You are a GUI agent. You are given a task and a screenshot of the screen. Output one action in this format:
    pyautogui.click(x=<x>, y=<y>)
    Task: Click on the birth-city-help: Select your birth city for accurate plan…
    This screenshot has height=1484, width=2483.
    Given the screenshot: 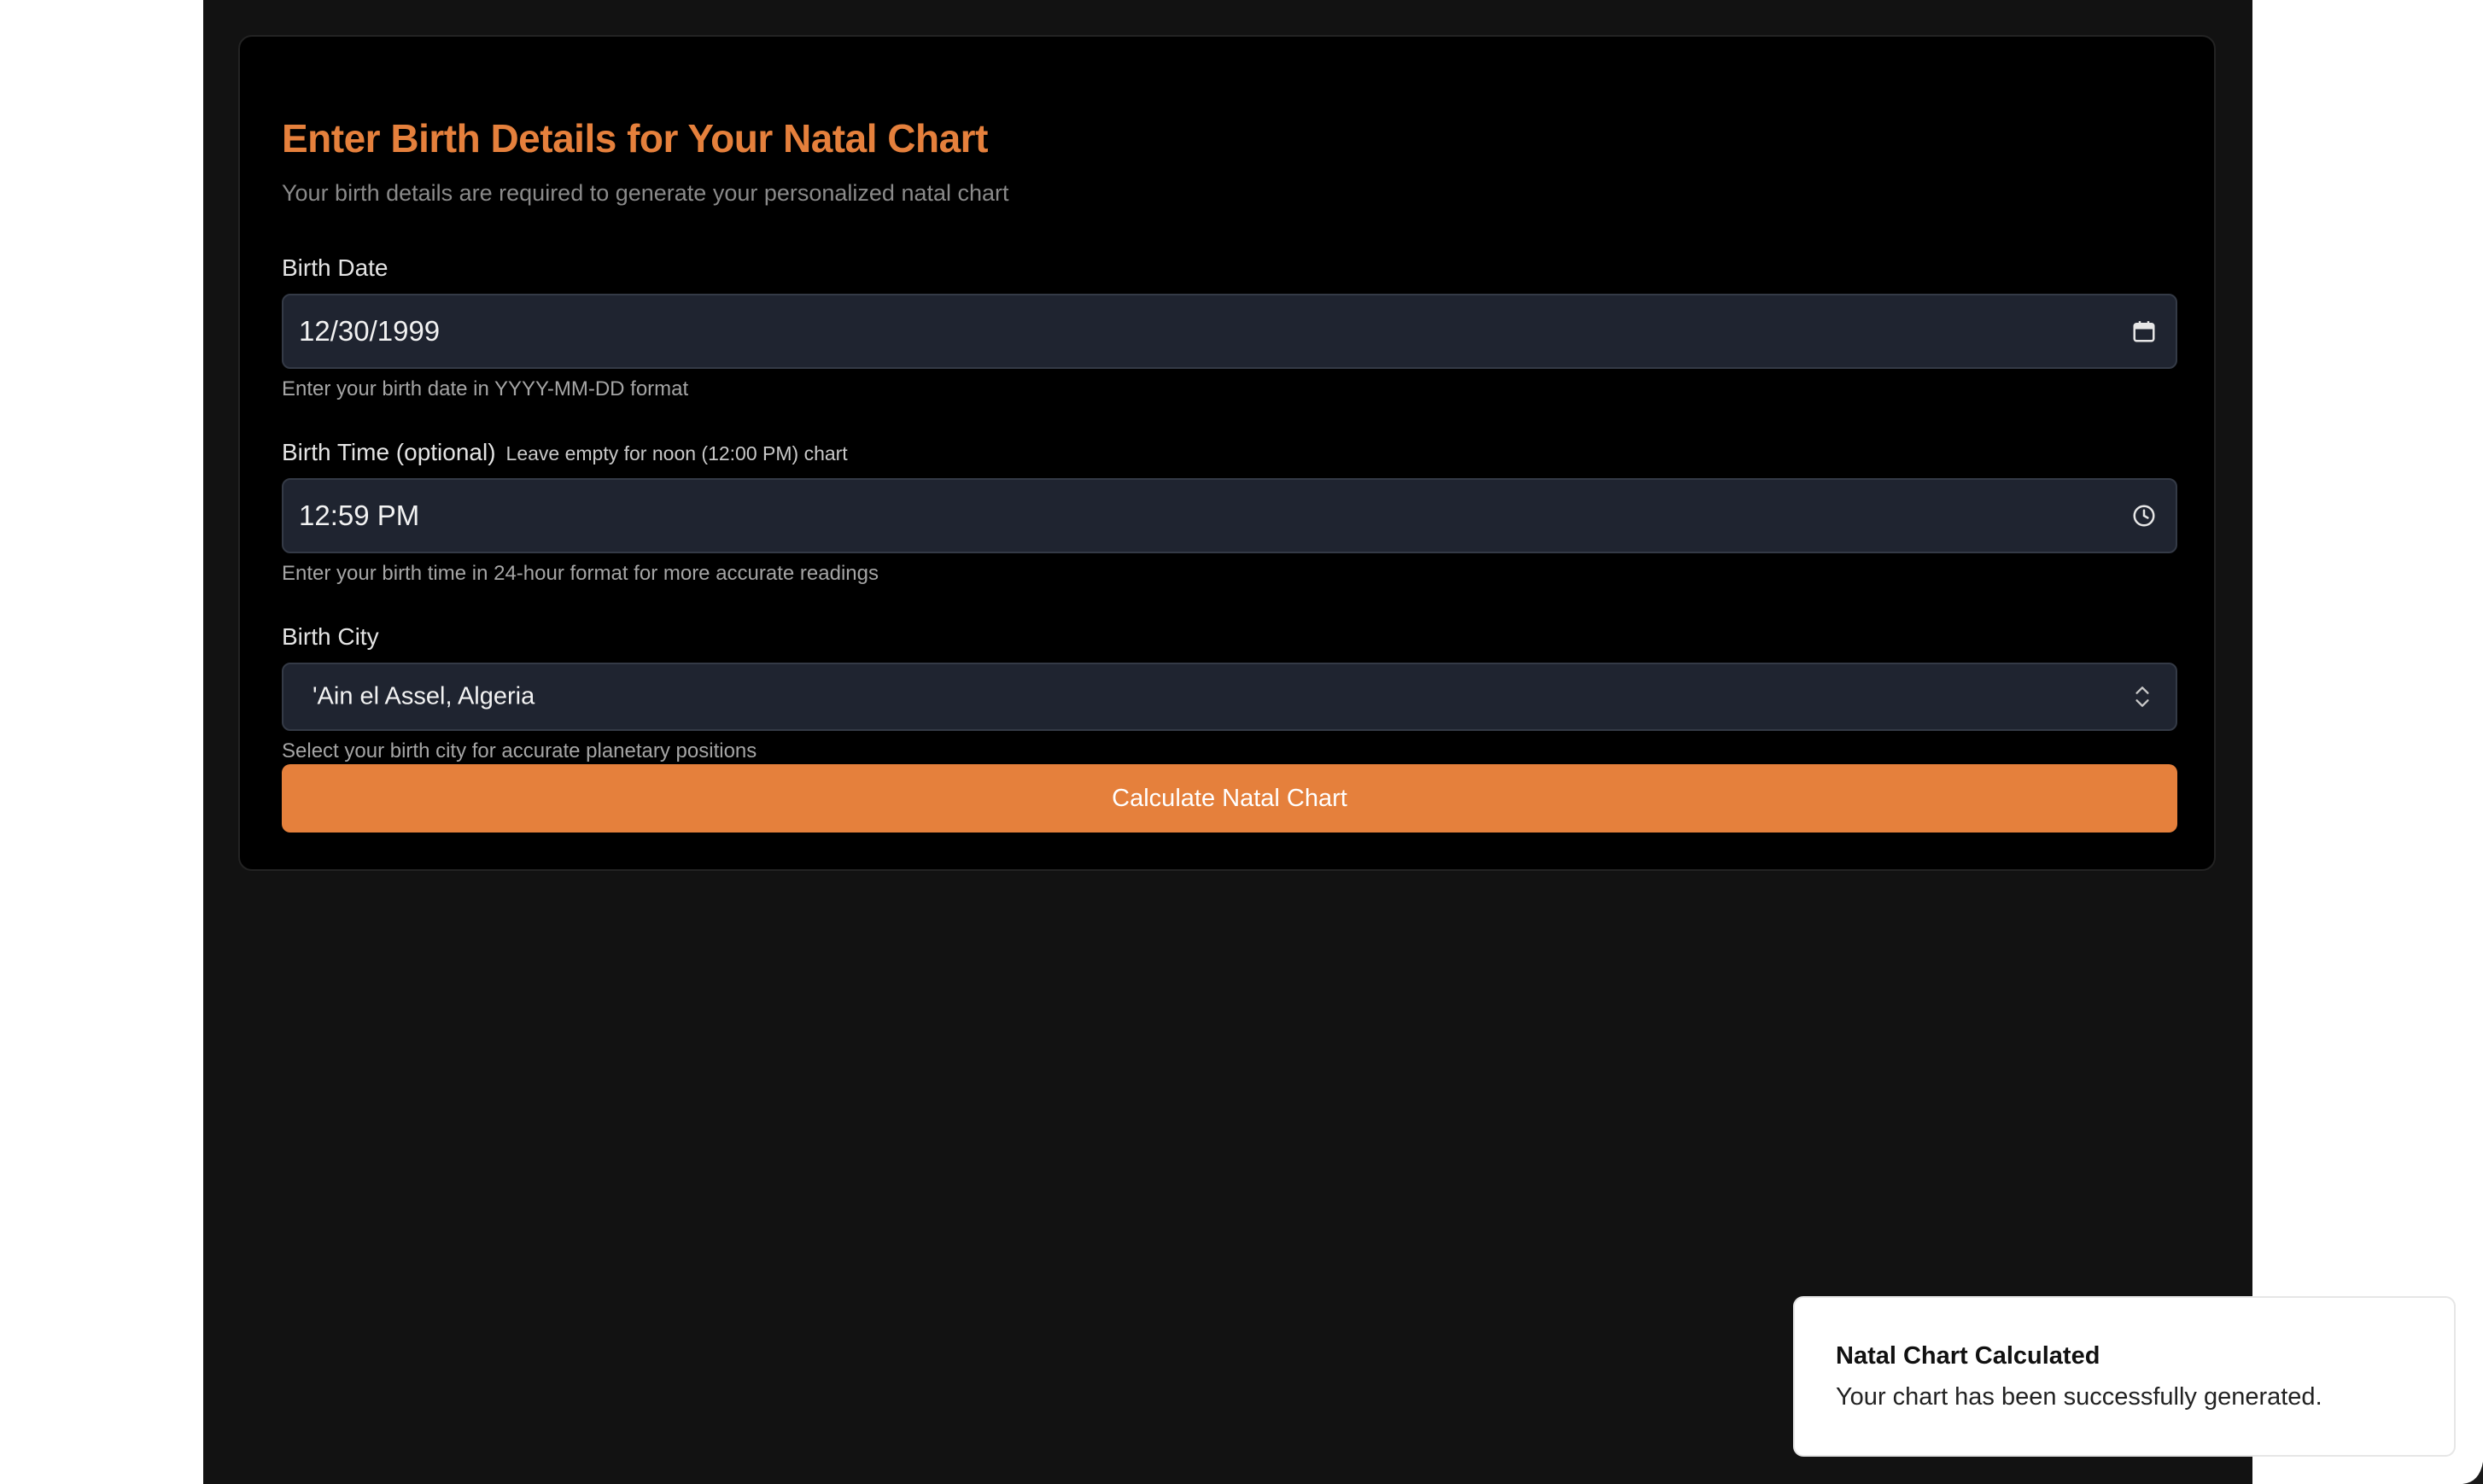 What is the action you would take?
    pyautogui.click(x=519, y=750)
    